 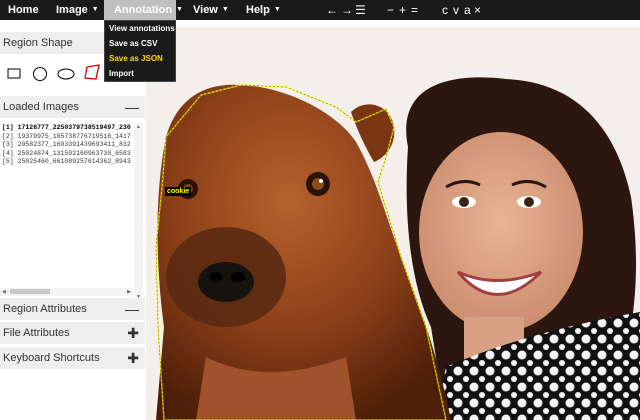 I want to click on menu-annotation: Annotation ▼, so click(x=143, y=10).